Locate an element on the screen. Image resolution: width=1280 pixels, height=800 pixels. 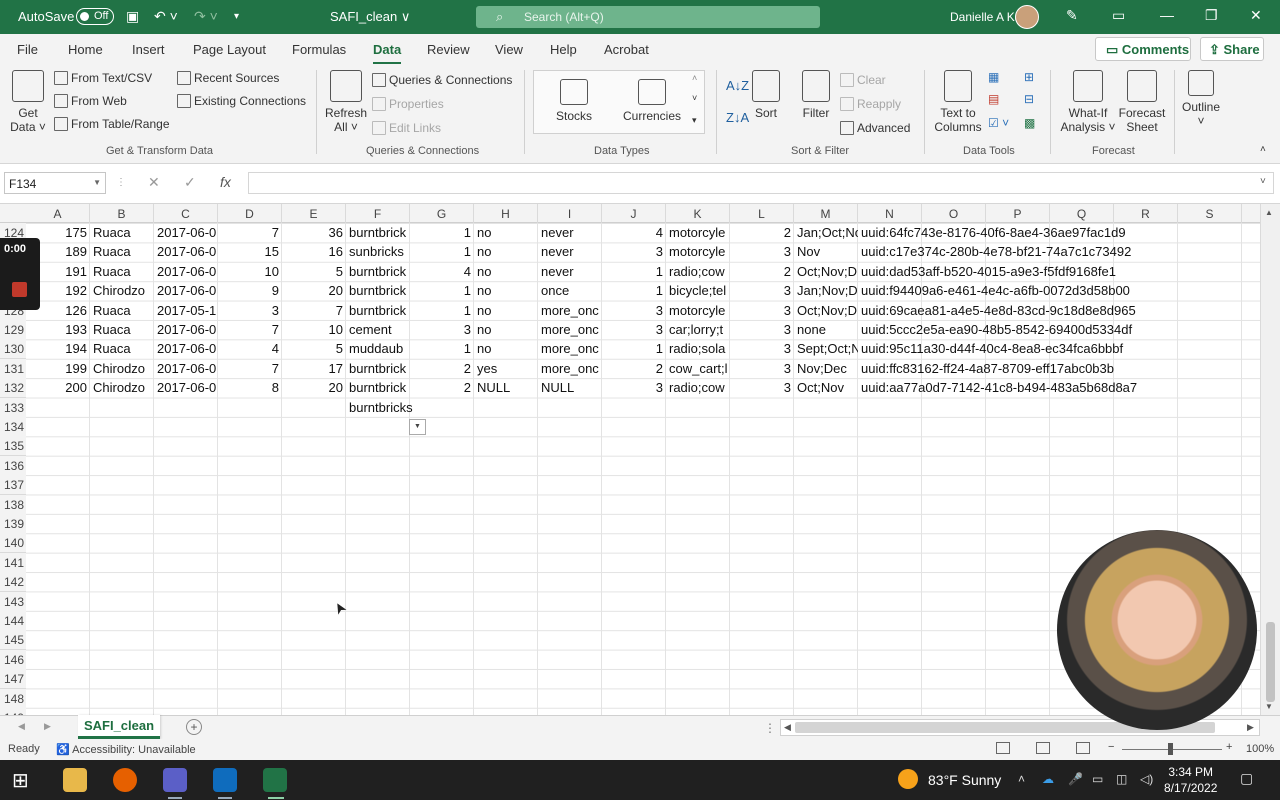
customize-toolbar-icon: ▾ is located at coordinates (236, 16).